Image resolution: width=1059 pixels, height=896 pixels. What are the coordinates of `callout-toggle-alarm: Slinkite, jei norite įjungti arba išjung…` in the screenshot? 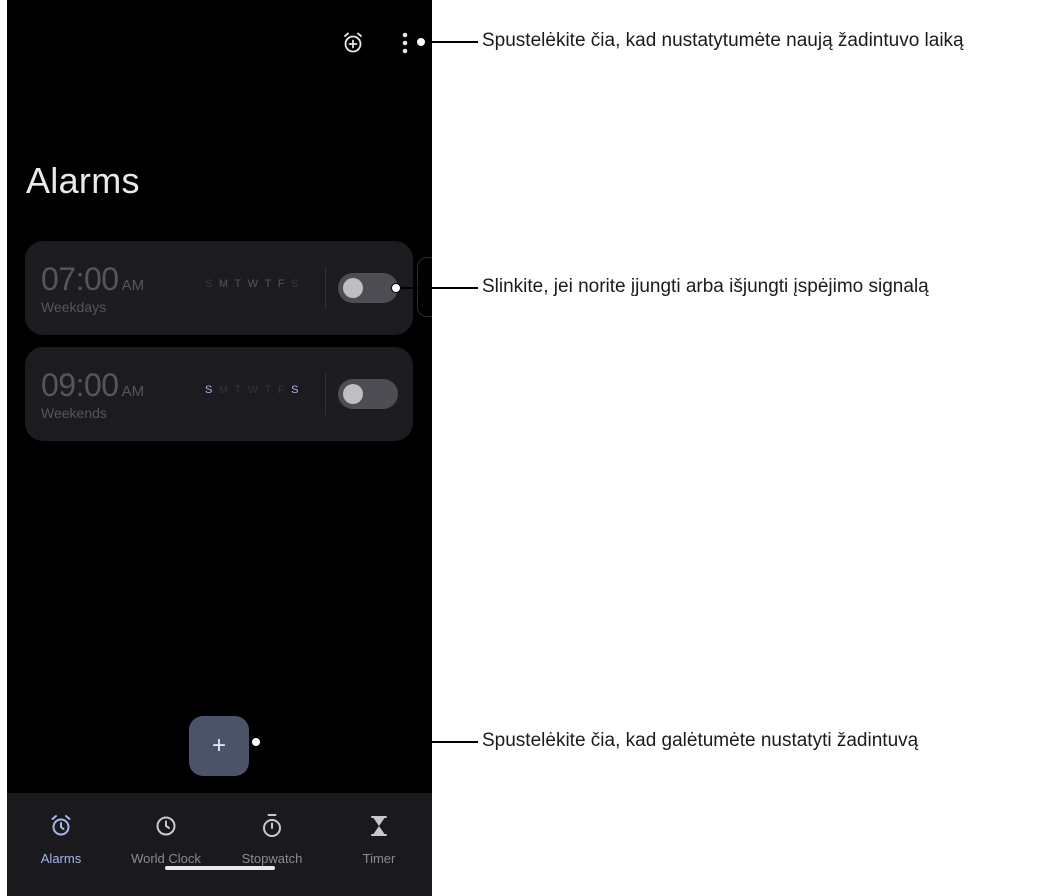 It's located at (705, 286).